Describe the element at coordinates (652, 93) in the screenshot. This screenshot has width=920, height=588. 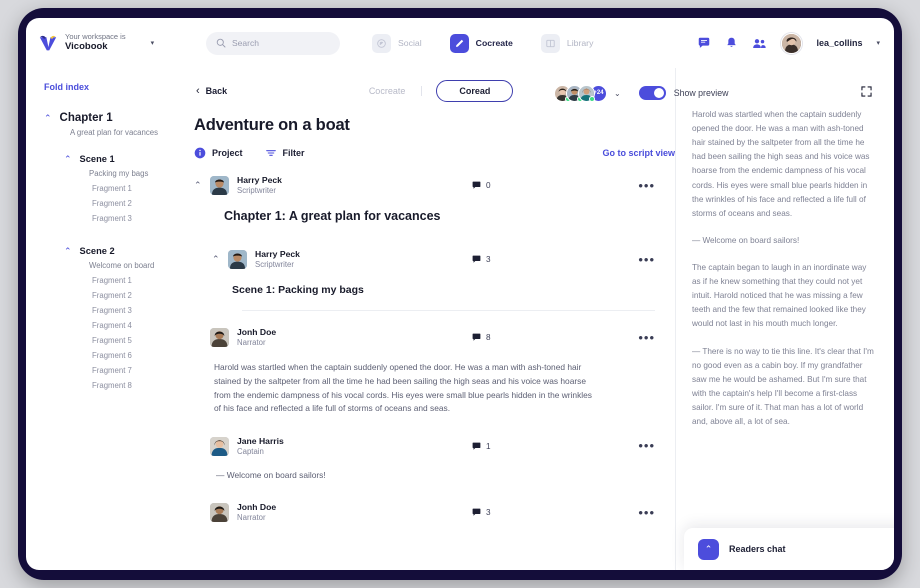
I see `show-preview-toggle` at that location.